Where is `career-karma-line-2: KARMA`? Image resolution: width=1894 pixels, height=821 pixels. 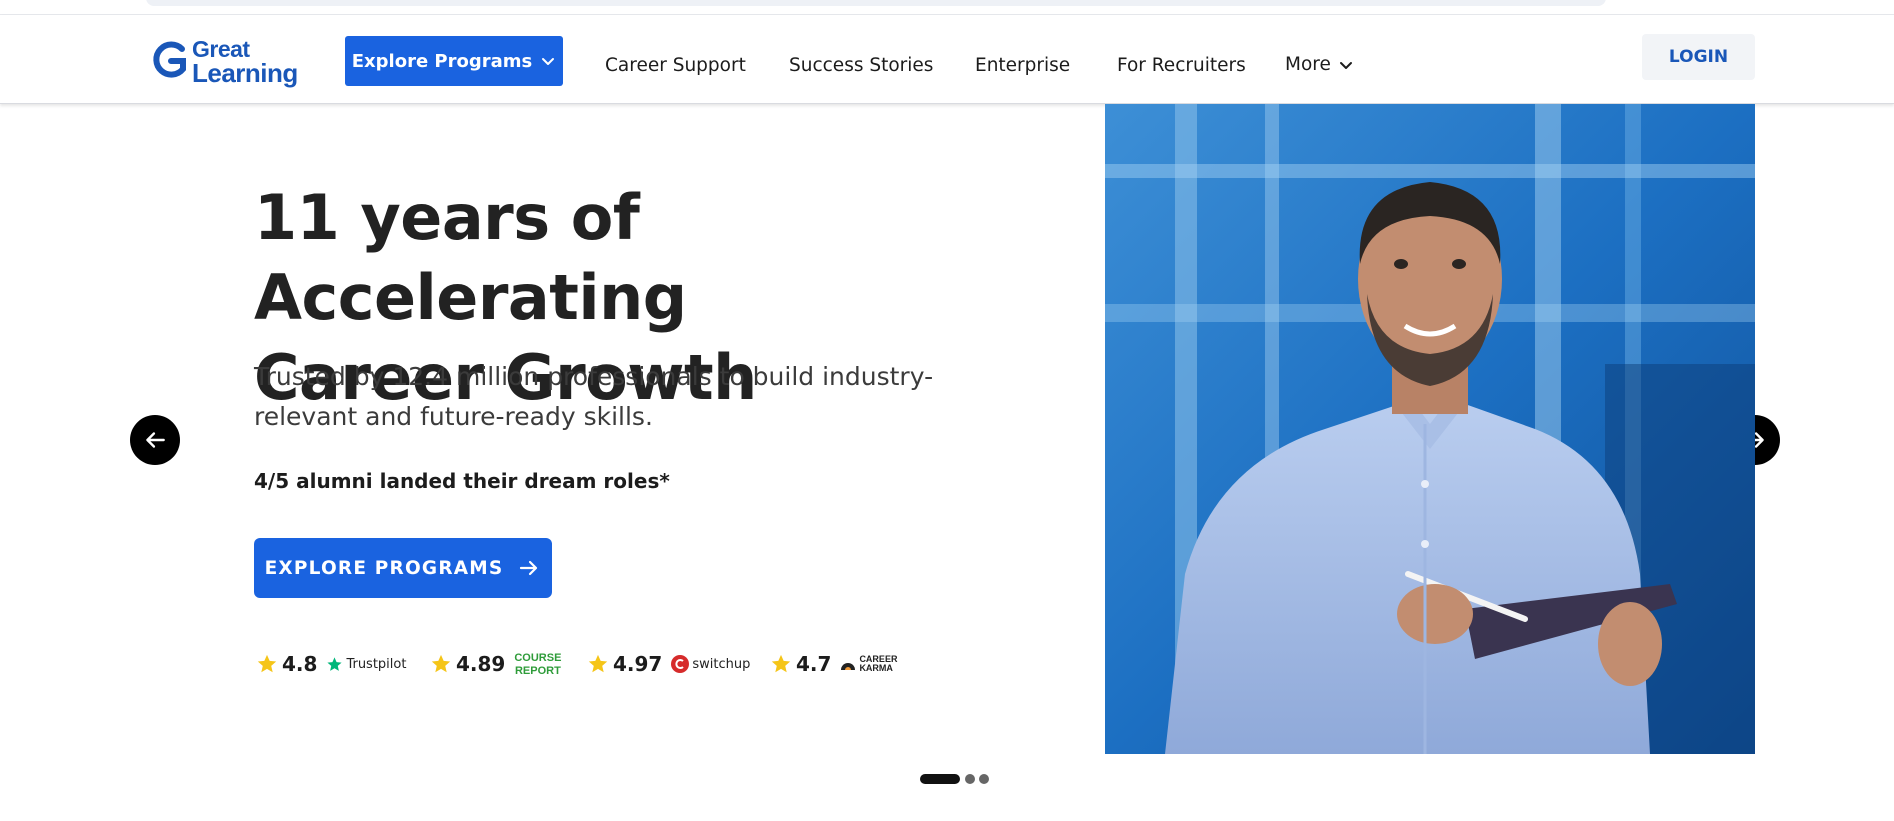 career-karma-line-2: KARMA is located at coordinates (876, 668).